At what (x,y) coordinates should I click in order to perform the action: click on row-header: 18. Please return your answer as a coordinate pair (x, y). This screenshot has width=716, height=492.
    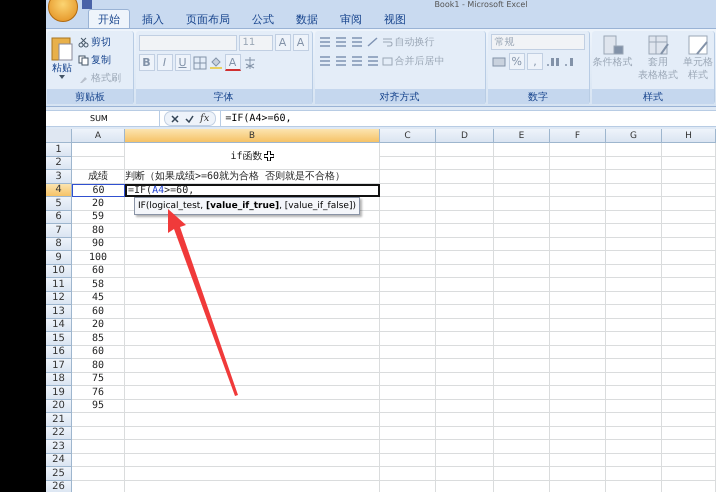
    Looking at the image, I should click on (59, 379).